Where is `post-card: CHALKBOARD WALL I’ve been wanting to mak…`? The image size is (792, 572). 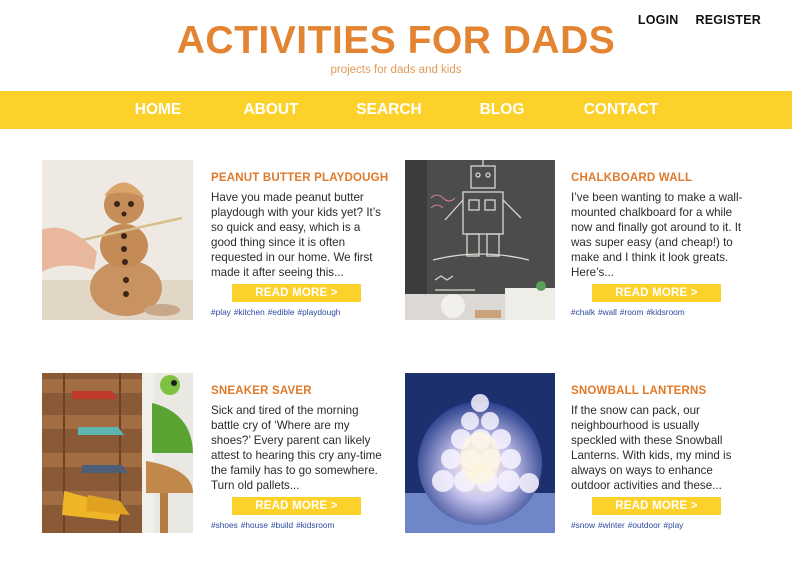
post-card: CHALKBOARD WALL I’ve been wanting to mak… is located at coordinates (580, 241).